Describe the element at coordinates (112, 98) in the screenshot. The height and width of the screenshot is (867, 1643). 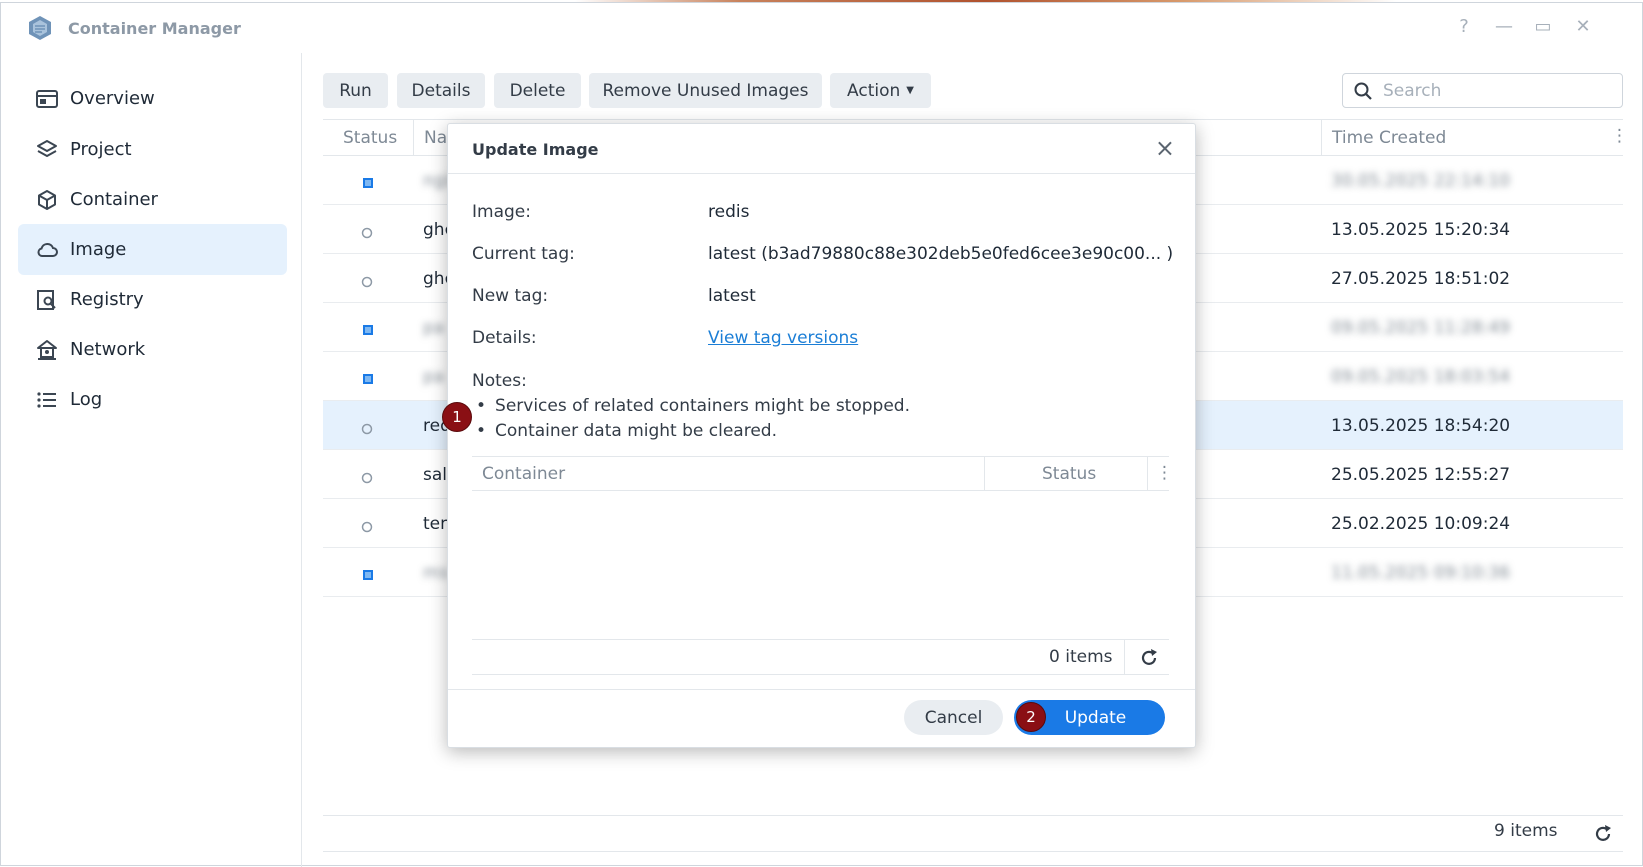
I see `sidebar-item-label: Overview` at that location.